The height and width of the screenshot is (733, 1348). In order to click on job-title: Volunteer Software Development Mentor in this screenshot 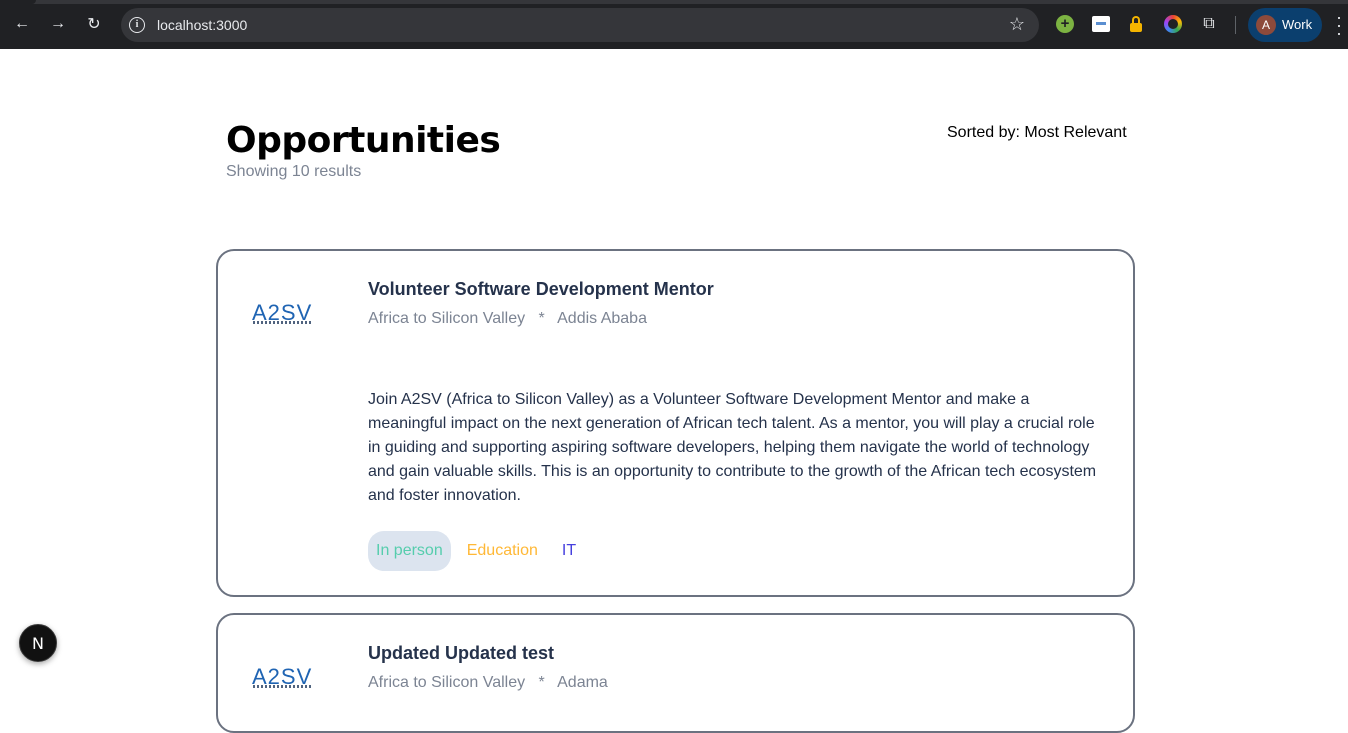, I will do `click(541, 289)`.